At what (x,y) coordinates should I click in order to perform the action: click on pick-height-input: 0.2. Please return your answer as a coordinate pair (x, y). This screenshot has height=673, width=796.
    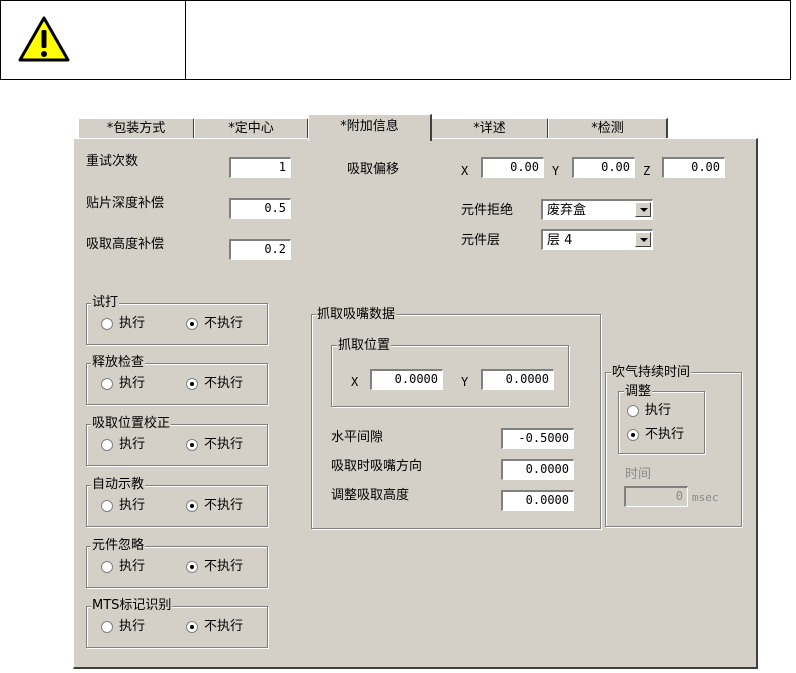
    Looking at the image, I should click on (260, 249).